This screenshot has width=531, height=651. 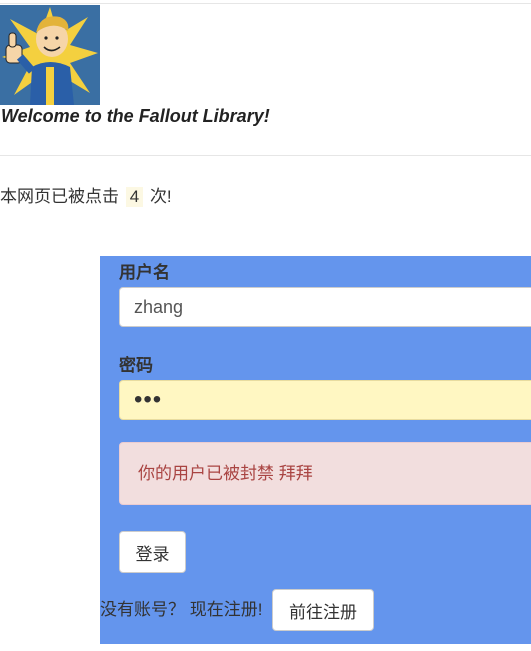 What do you see at coordinates (323, 610) in the screenshot?
I see `go-register-button: 前往注册` at bounding box center [323, 610].